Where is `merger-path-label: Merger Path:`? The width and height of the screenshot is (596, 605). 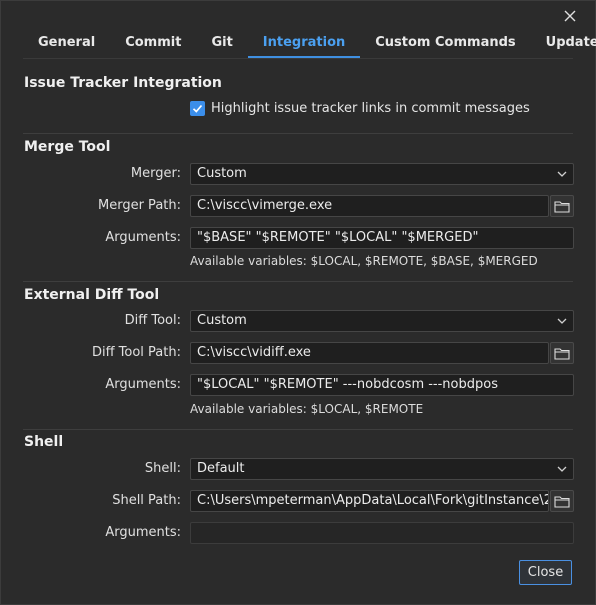
merger-path-label: Merger Path: is located at coordinates (139, 205).